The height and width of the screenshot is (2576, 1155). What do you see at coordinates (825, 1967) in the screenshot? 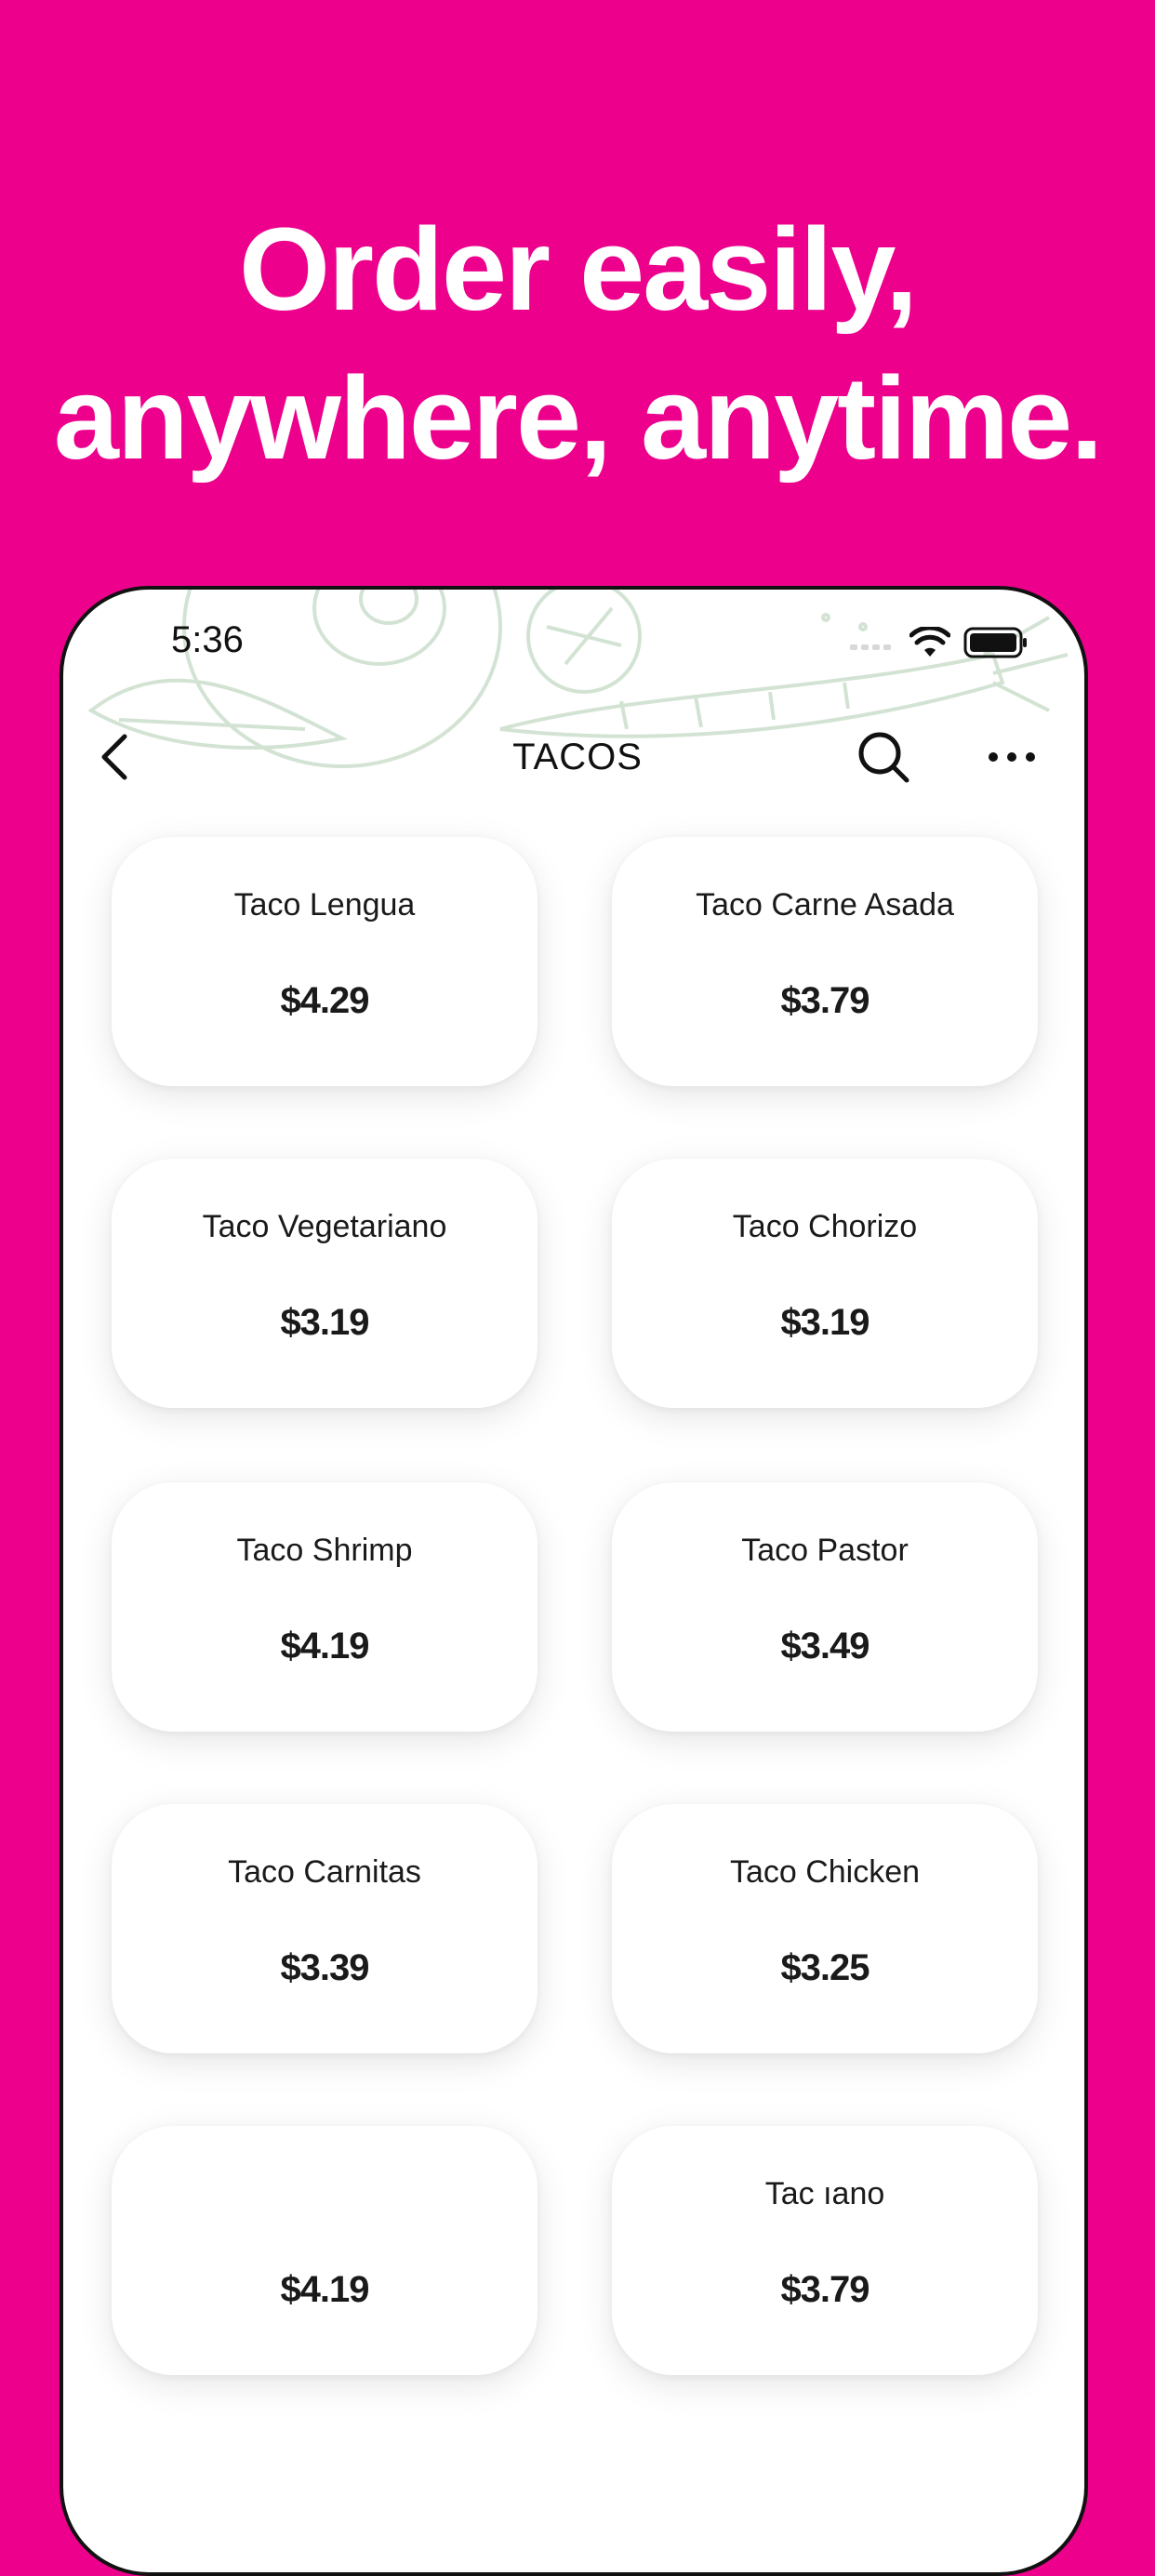
I see `menu-item-price: $3.25` at bounding box center [825, 1967].